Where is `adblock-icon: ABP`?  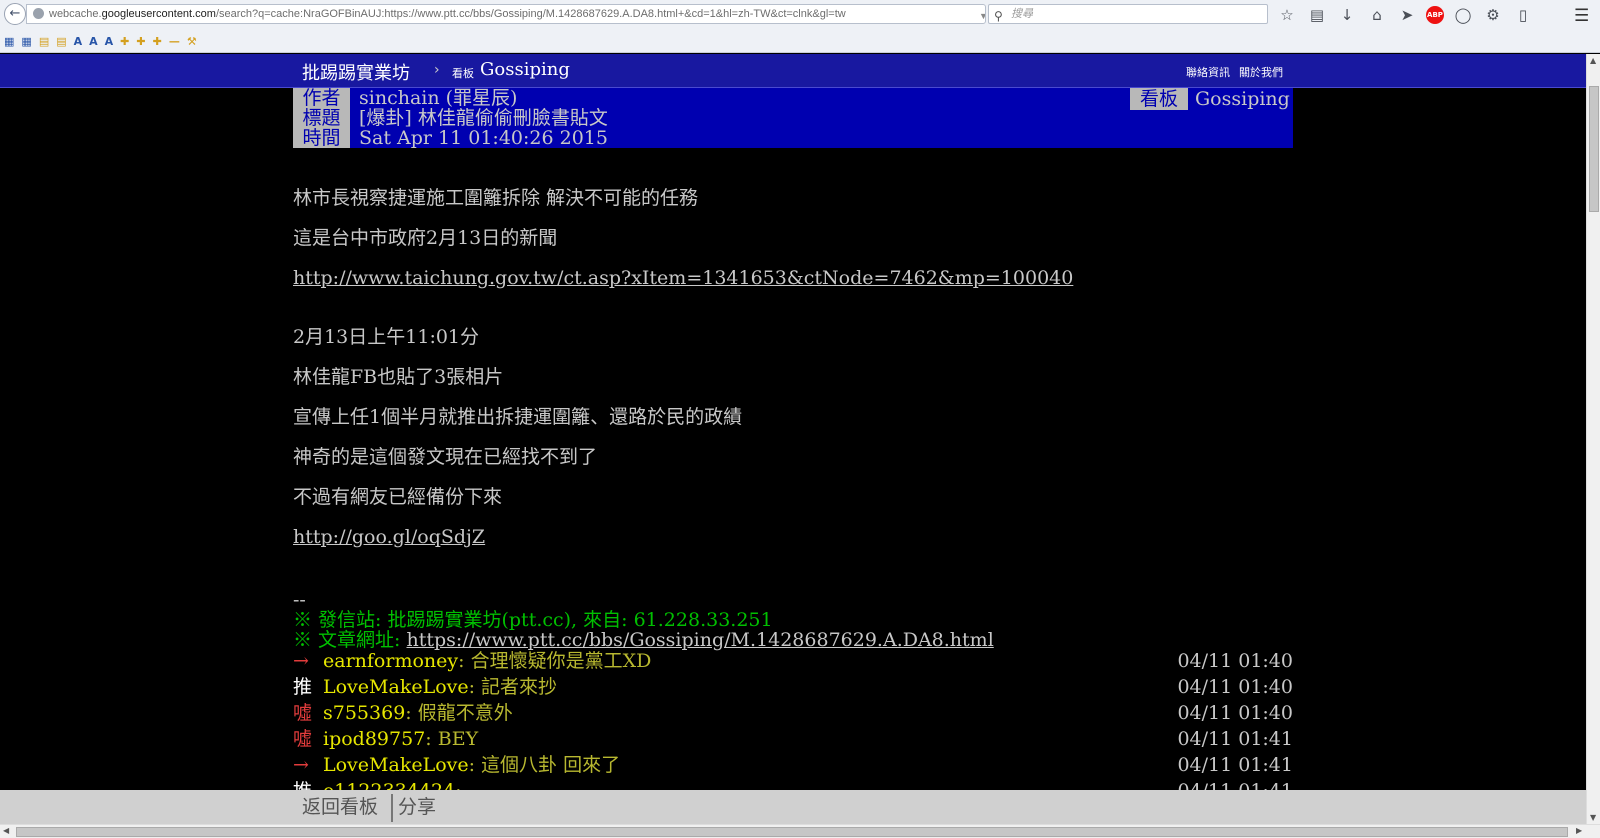
adblock-icon: ABP is located at coordinates (1435, 15).